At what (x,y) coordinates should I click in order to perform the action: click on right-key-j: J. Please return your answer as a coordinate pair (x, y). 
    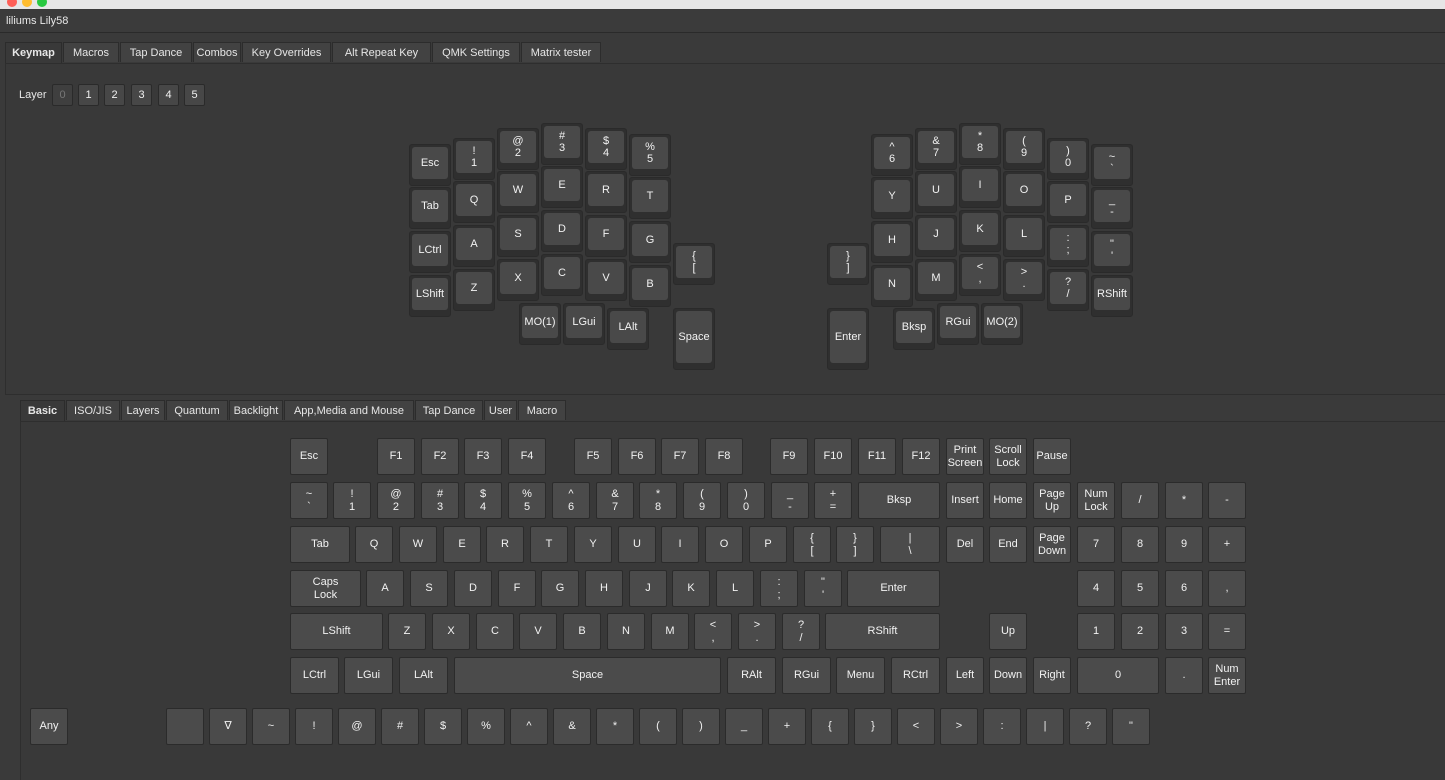
    Looking at the image, I should click on (936, 236).